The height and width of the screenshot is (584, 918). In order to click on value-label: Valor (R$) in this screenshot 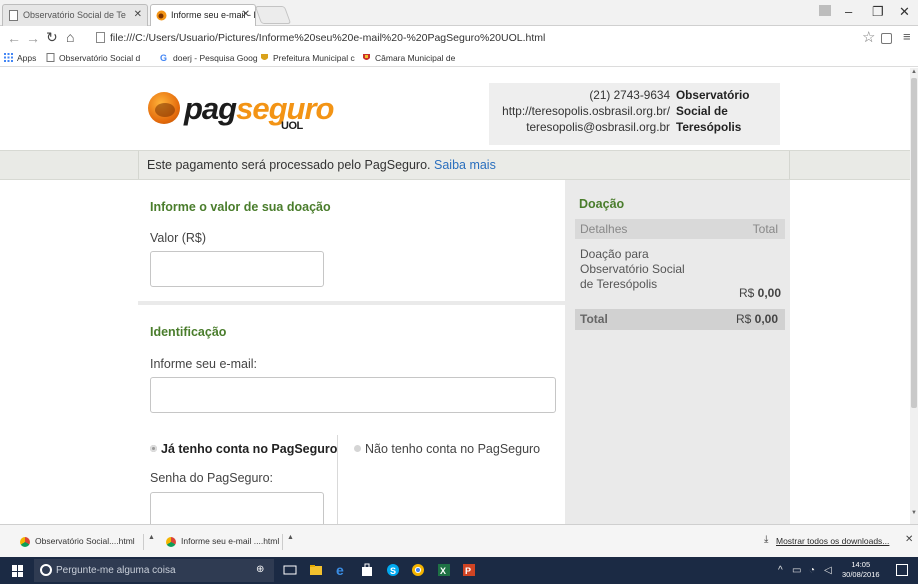, I will do `click(178, 238)`.